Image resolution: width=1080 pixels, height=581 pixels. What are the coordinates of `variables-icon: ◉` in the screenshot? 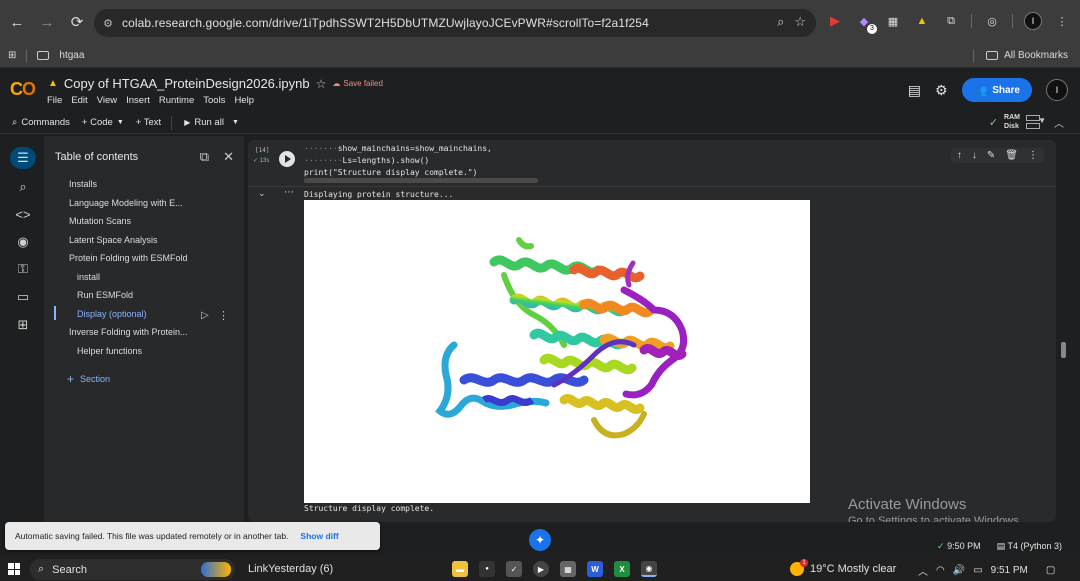 It's located at (23, 242).